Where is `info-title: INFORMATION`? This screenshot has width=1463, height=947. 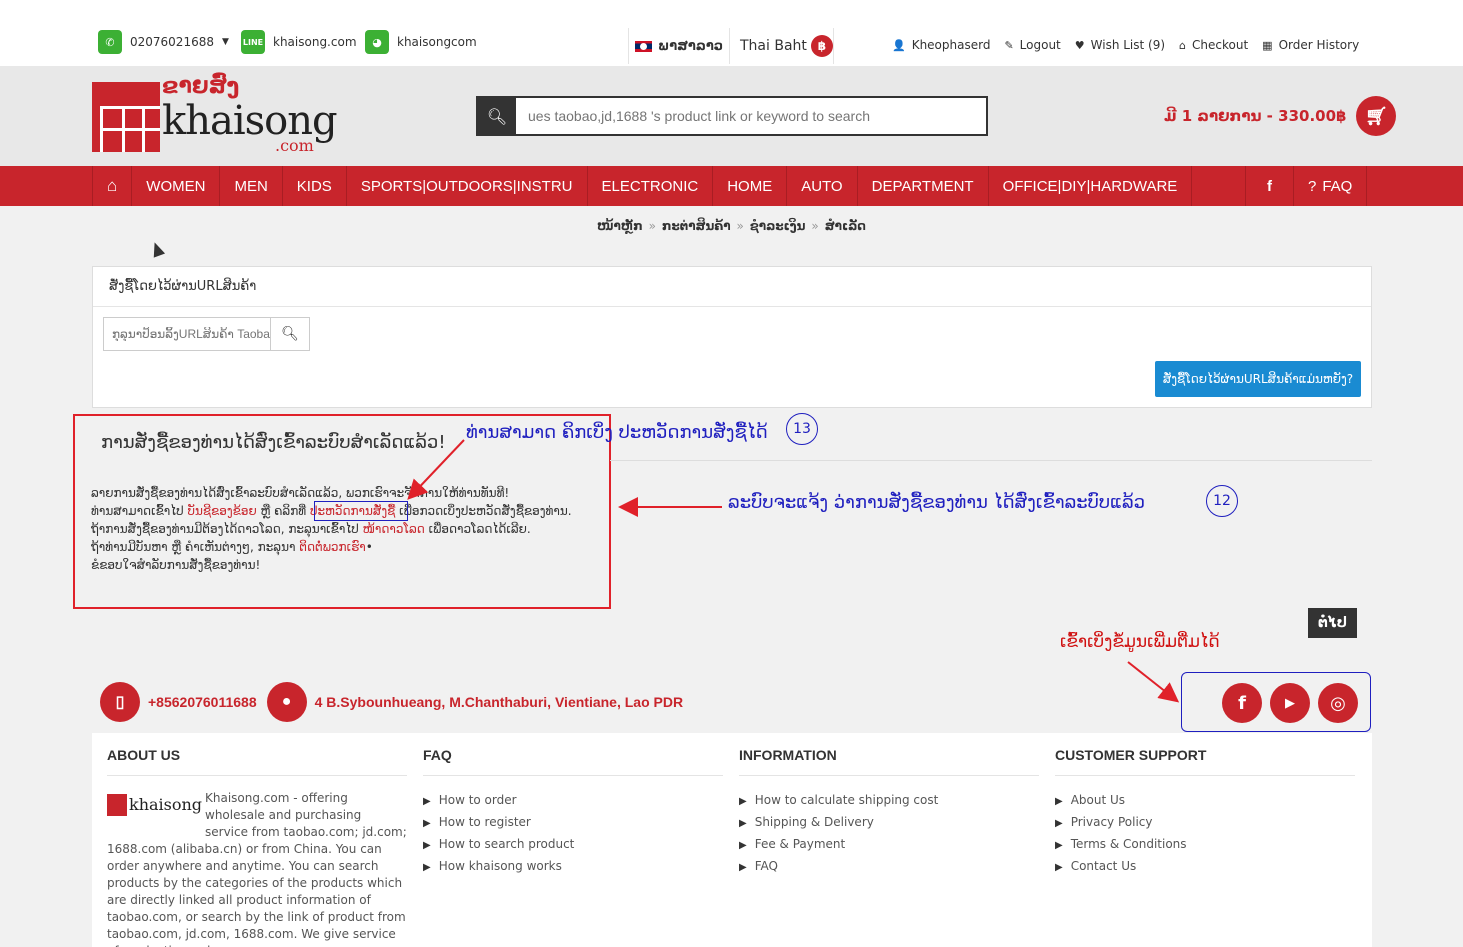 info-title: INFORMATION is located at coordinates (889, 761).